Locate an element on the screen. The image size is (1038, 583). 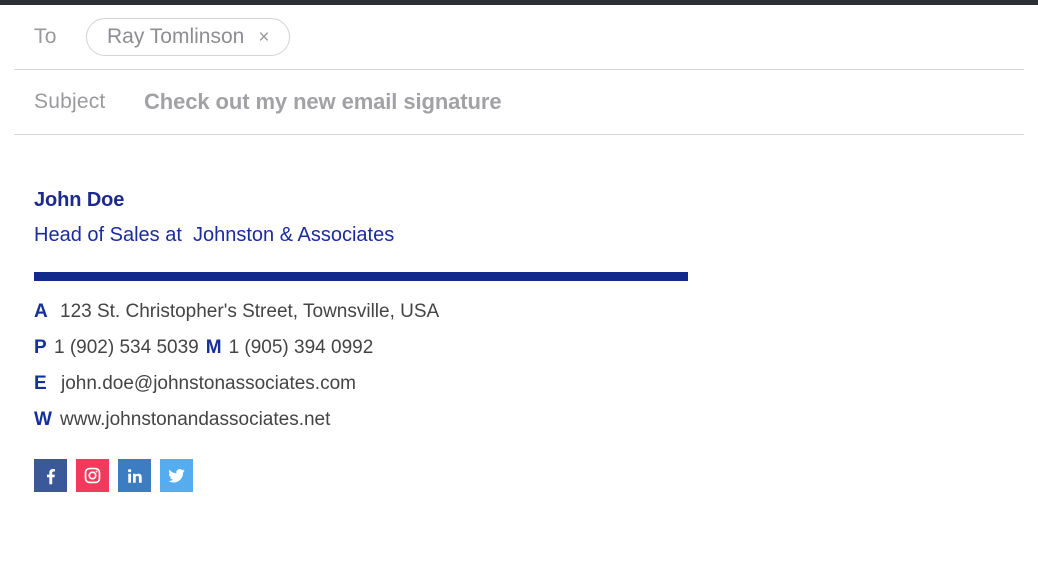
to-label: To is located at coordinates (45, 36).